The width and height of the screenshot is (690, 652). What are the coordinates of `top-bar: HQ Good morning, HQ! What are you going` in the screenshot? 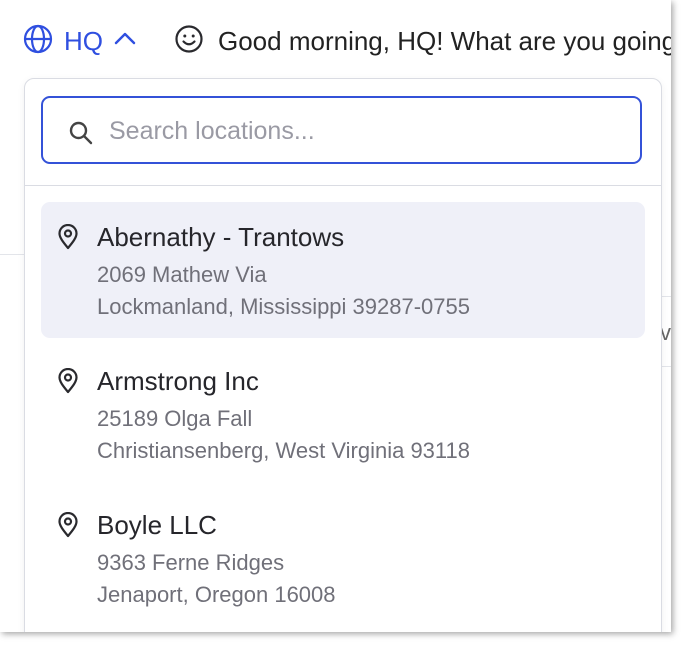 It's located at (335, 40).